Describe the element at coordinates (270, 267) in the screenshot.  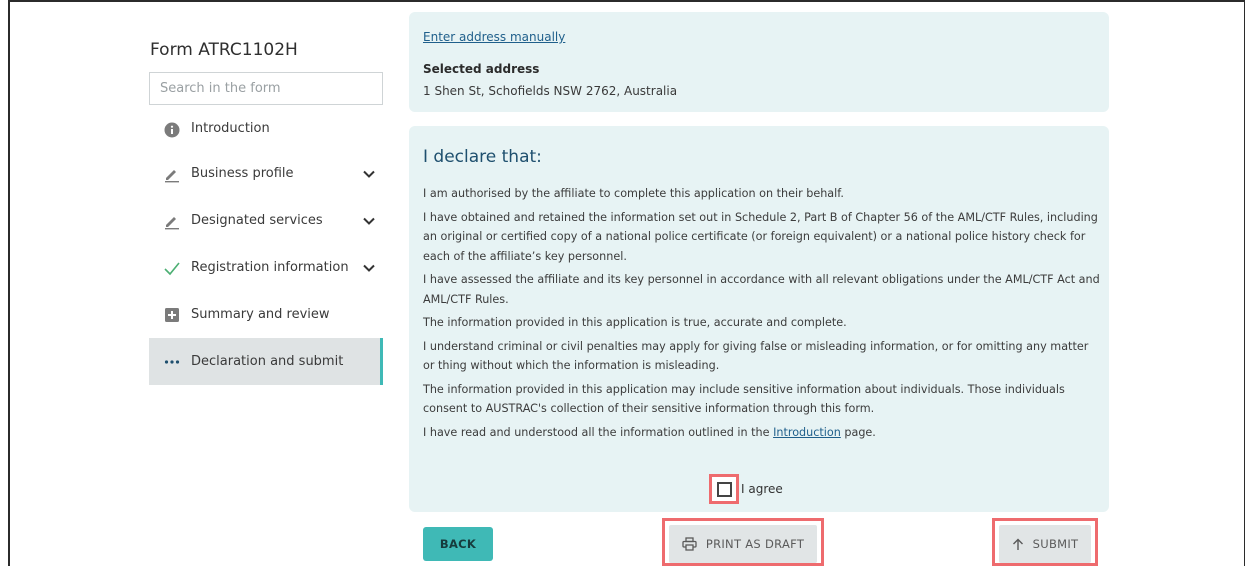
I see `sidebar-item-label: Registration information` at that location.